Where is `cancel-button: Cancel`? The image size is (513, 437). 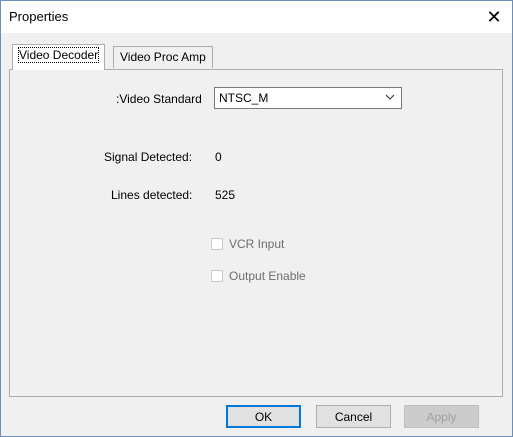
cancel-button: Cancel is located at coordinates (353, 416).